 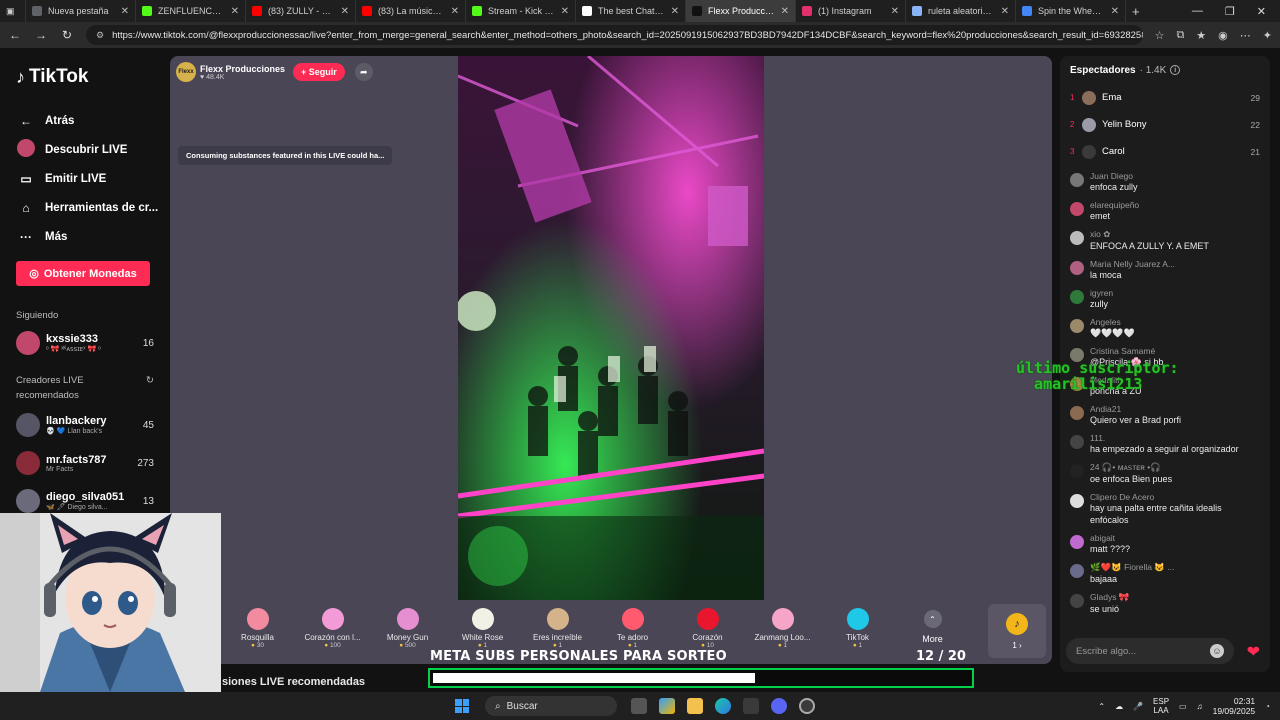 I want to click on browser-tab: (83) La música de l ✕, so click(x=411, y=11).